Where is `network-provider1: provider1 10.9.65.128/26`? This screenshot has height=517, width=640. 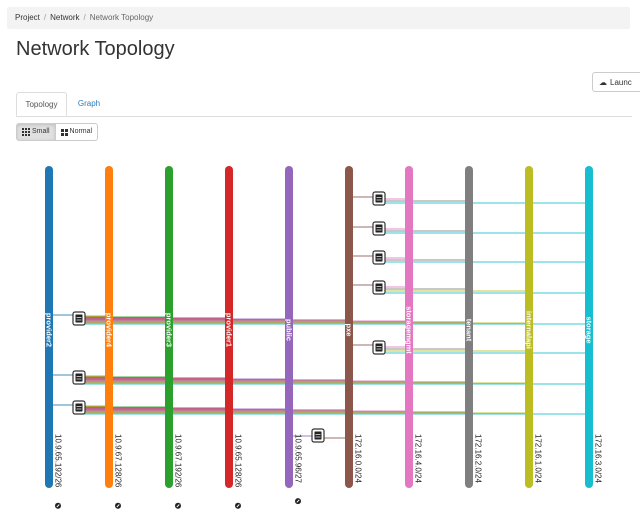 network-provider1: provider1 10.9.65.128/26 is located at coordinates (234, 337).